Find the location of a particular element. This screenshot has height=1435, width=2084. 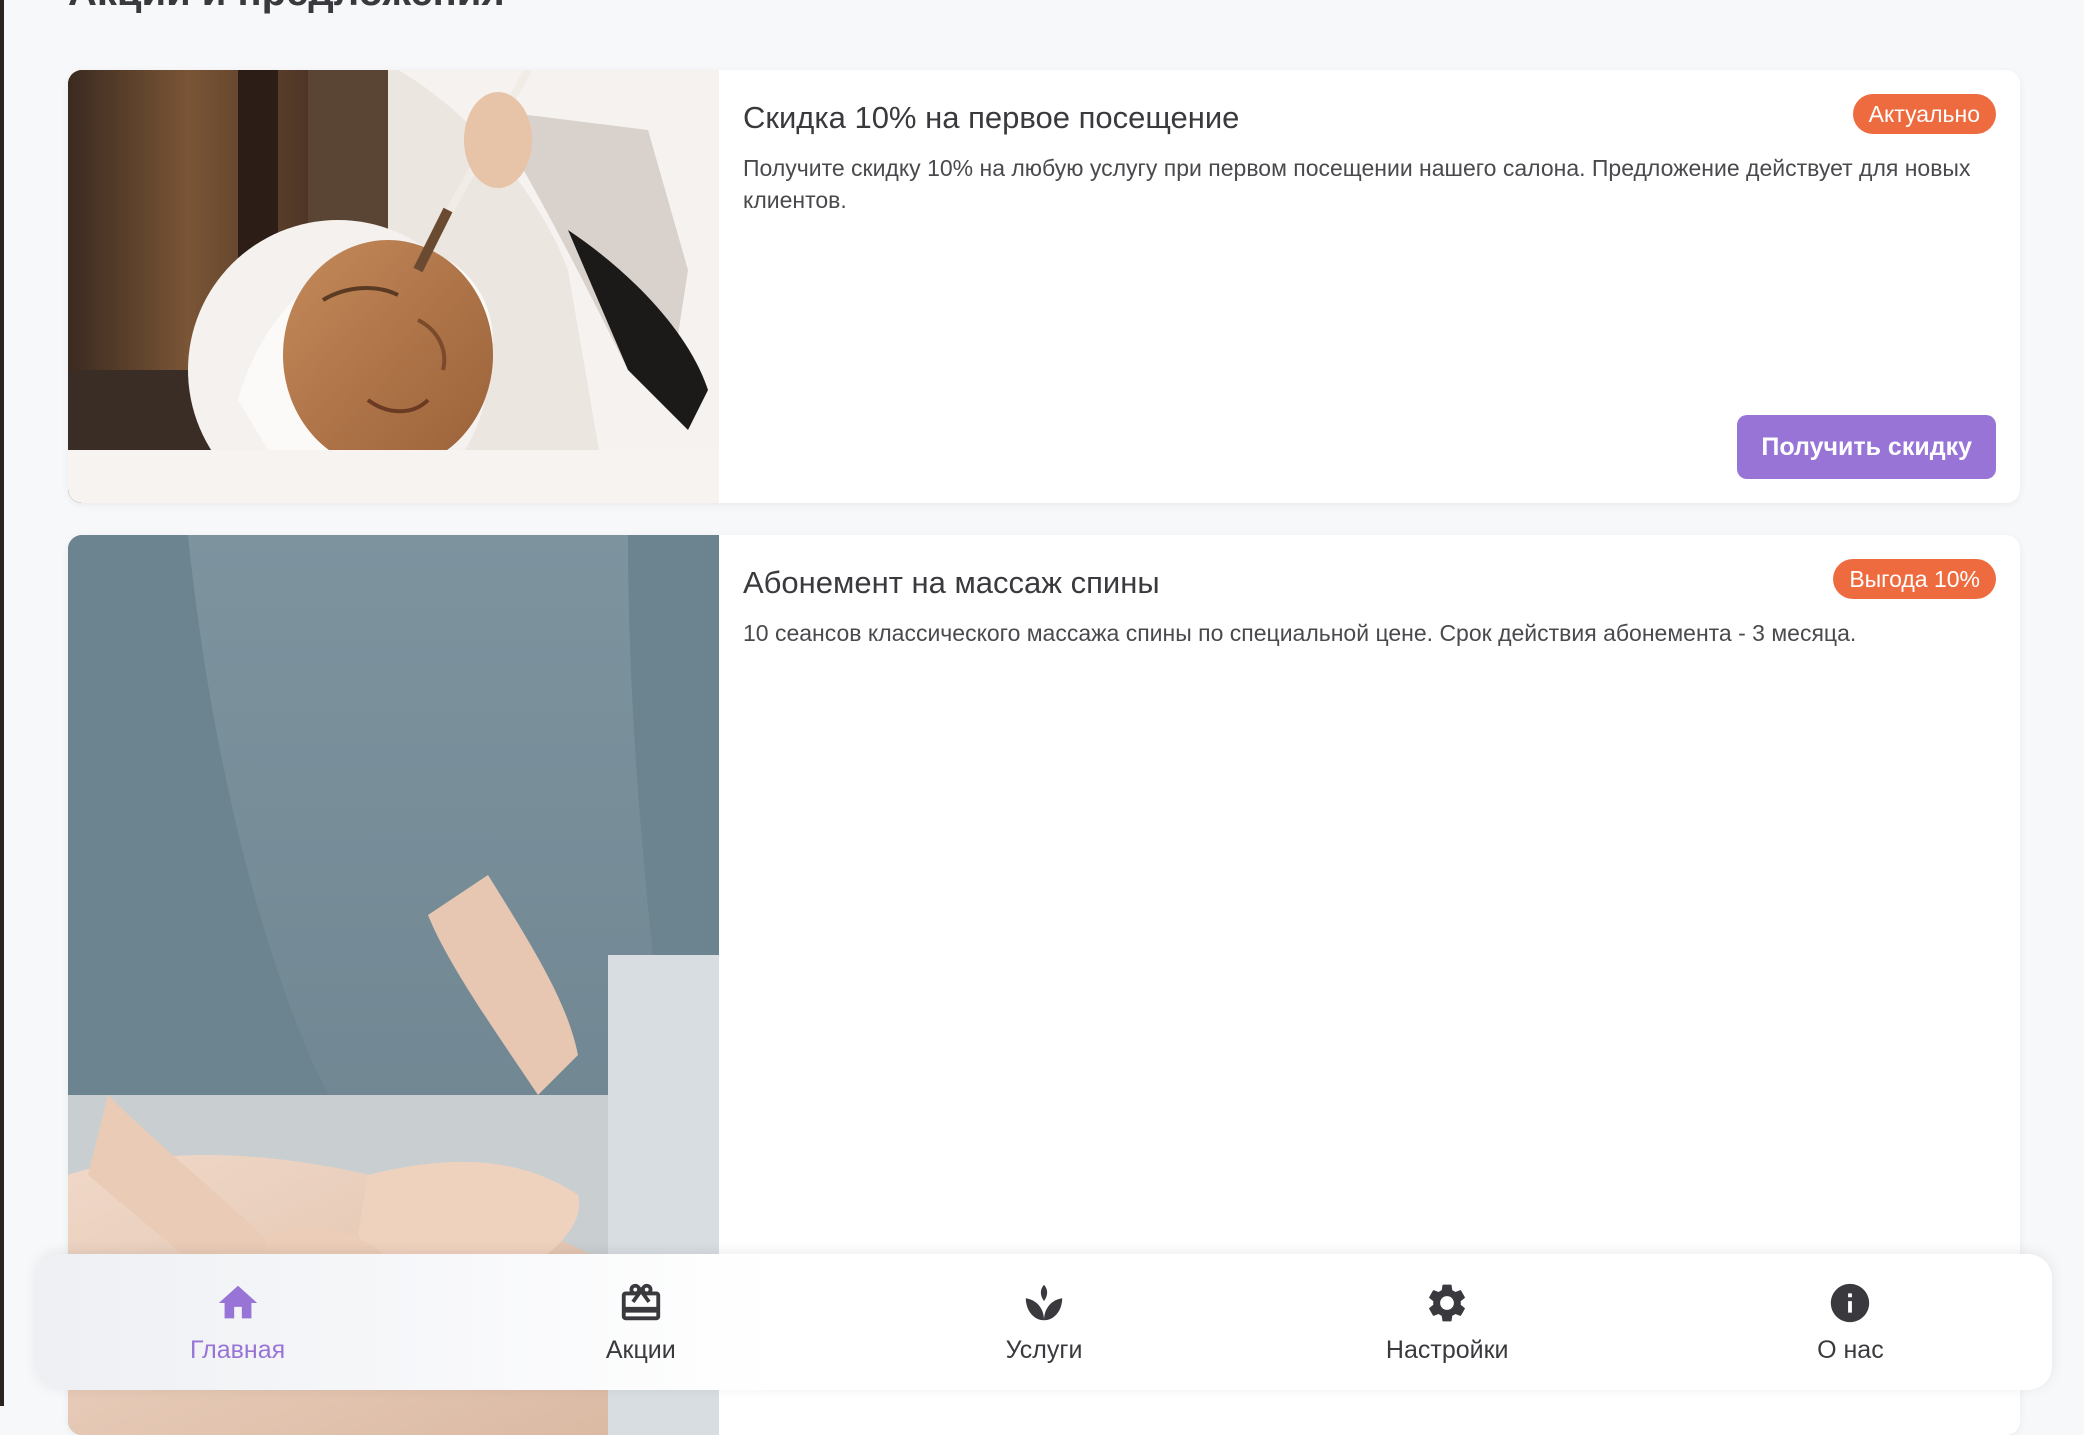

facial-mask-photo-icon is located at coordinates (393, 286).